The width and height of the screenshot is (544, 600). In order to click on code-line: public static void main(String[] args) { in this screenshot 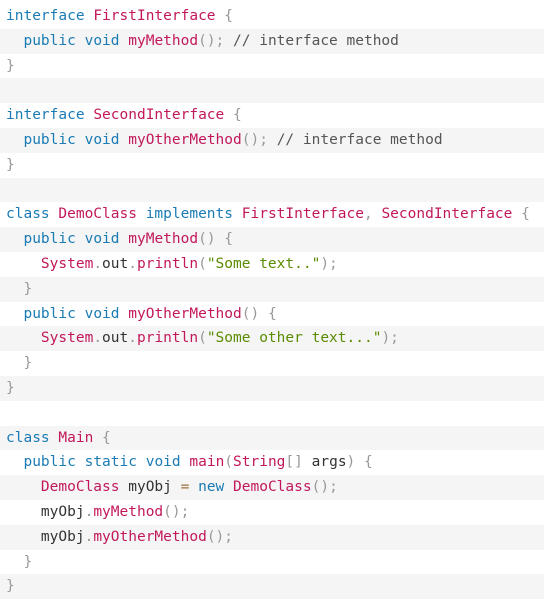, I will do `click(272, 462)`.